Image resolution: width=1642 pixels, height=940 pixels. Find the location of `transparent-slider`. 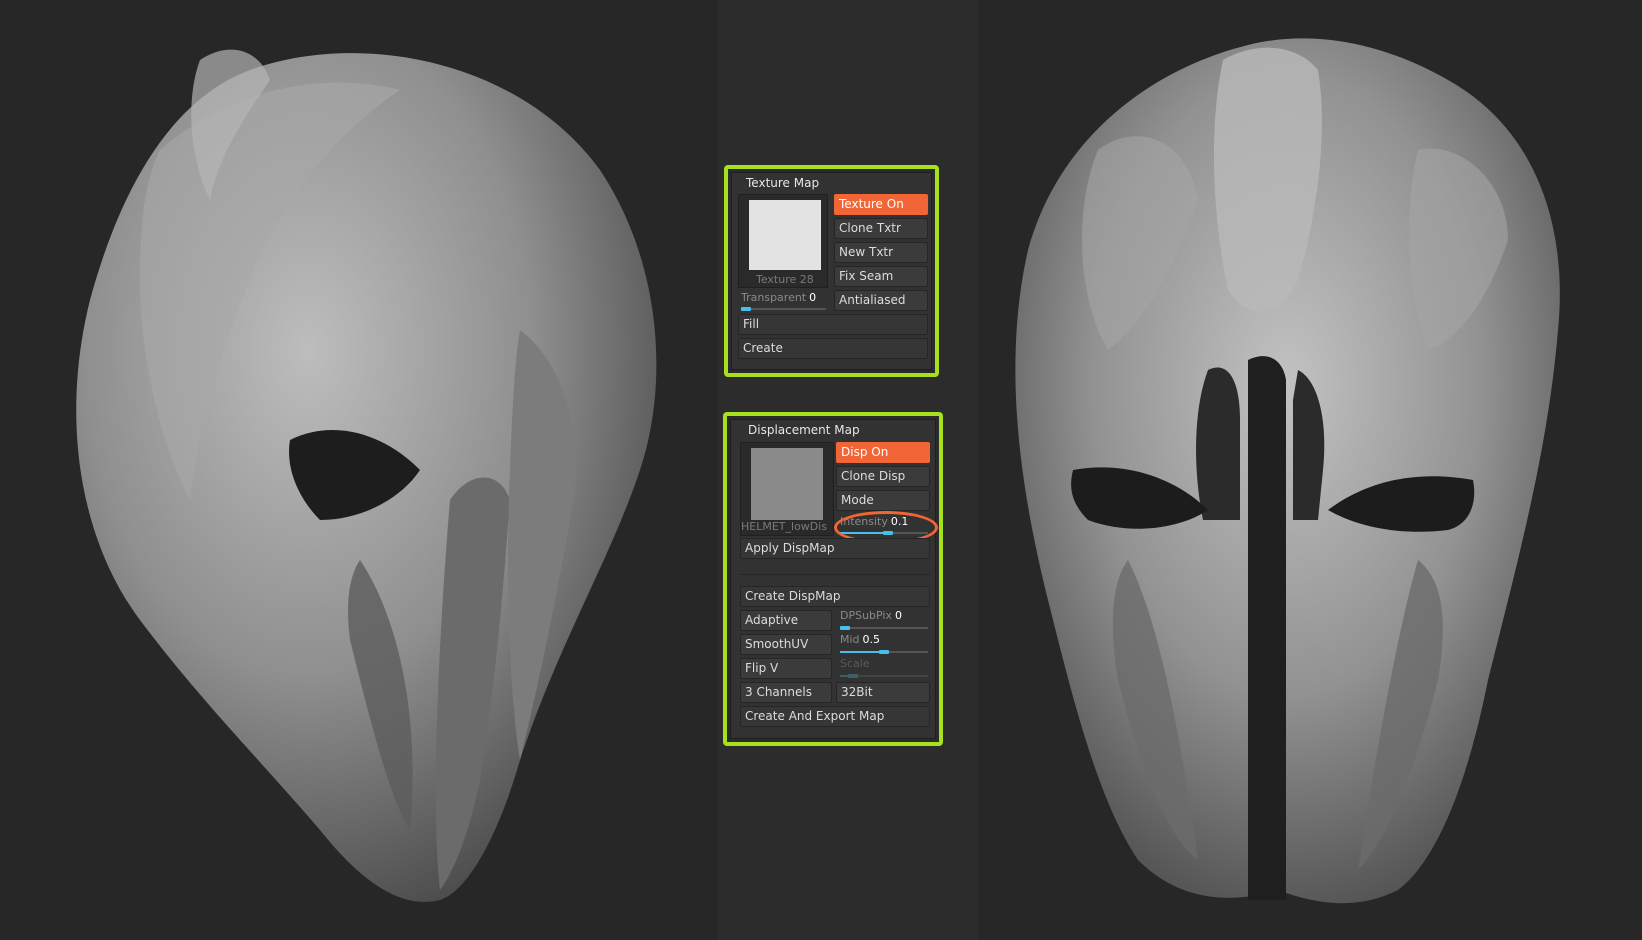

transparent-slider is located at coordinates (783, 309).